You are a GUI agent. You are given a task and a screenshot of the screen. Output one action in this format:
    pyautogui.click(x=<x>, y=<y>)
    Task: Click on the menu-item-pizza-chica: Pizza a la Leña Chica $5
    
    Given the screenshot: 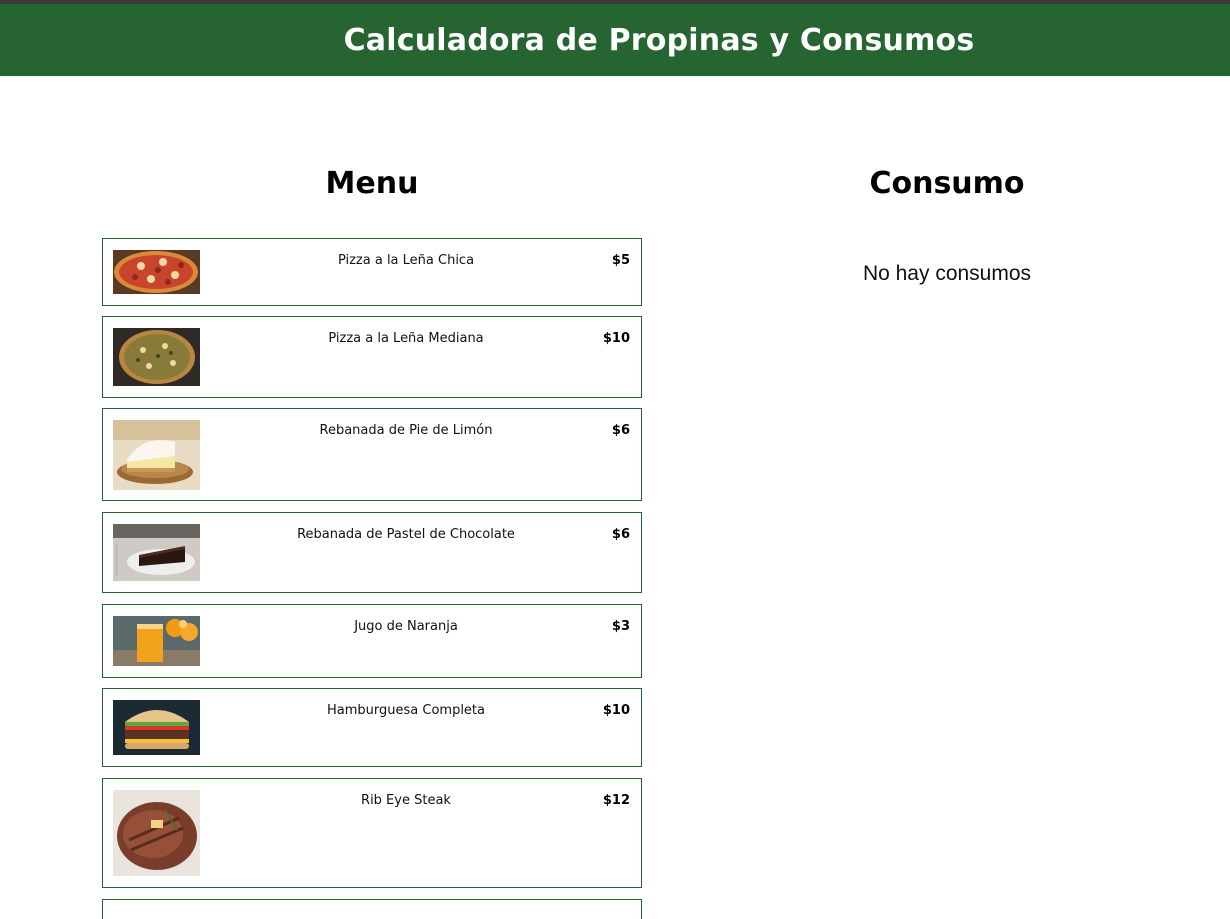 What is the action you would take?
    pyautogui.click(x=372, y=272)
    